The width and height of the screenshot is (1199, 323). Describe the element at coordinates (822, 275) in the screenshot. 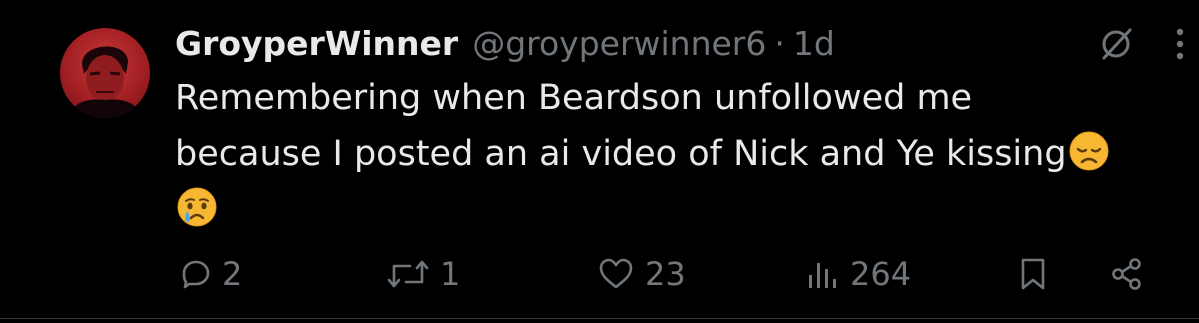

I see `views-icon` at that location.